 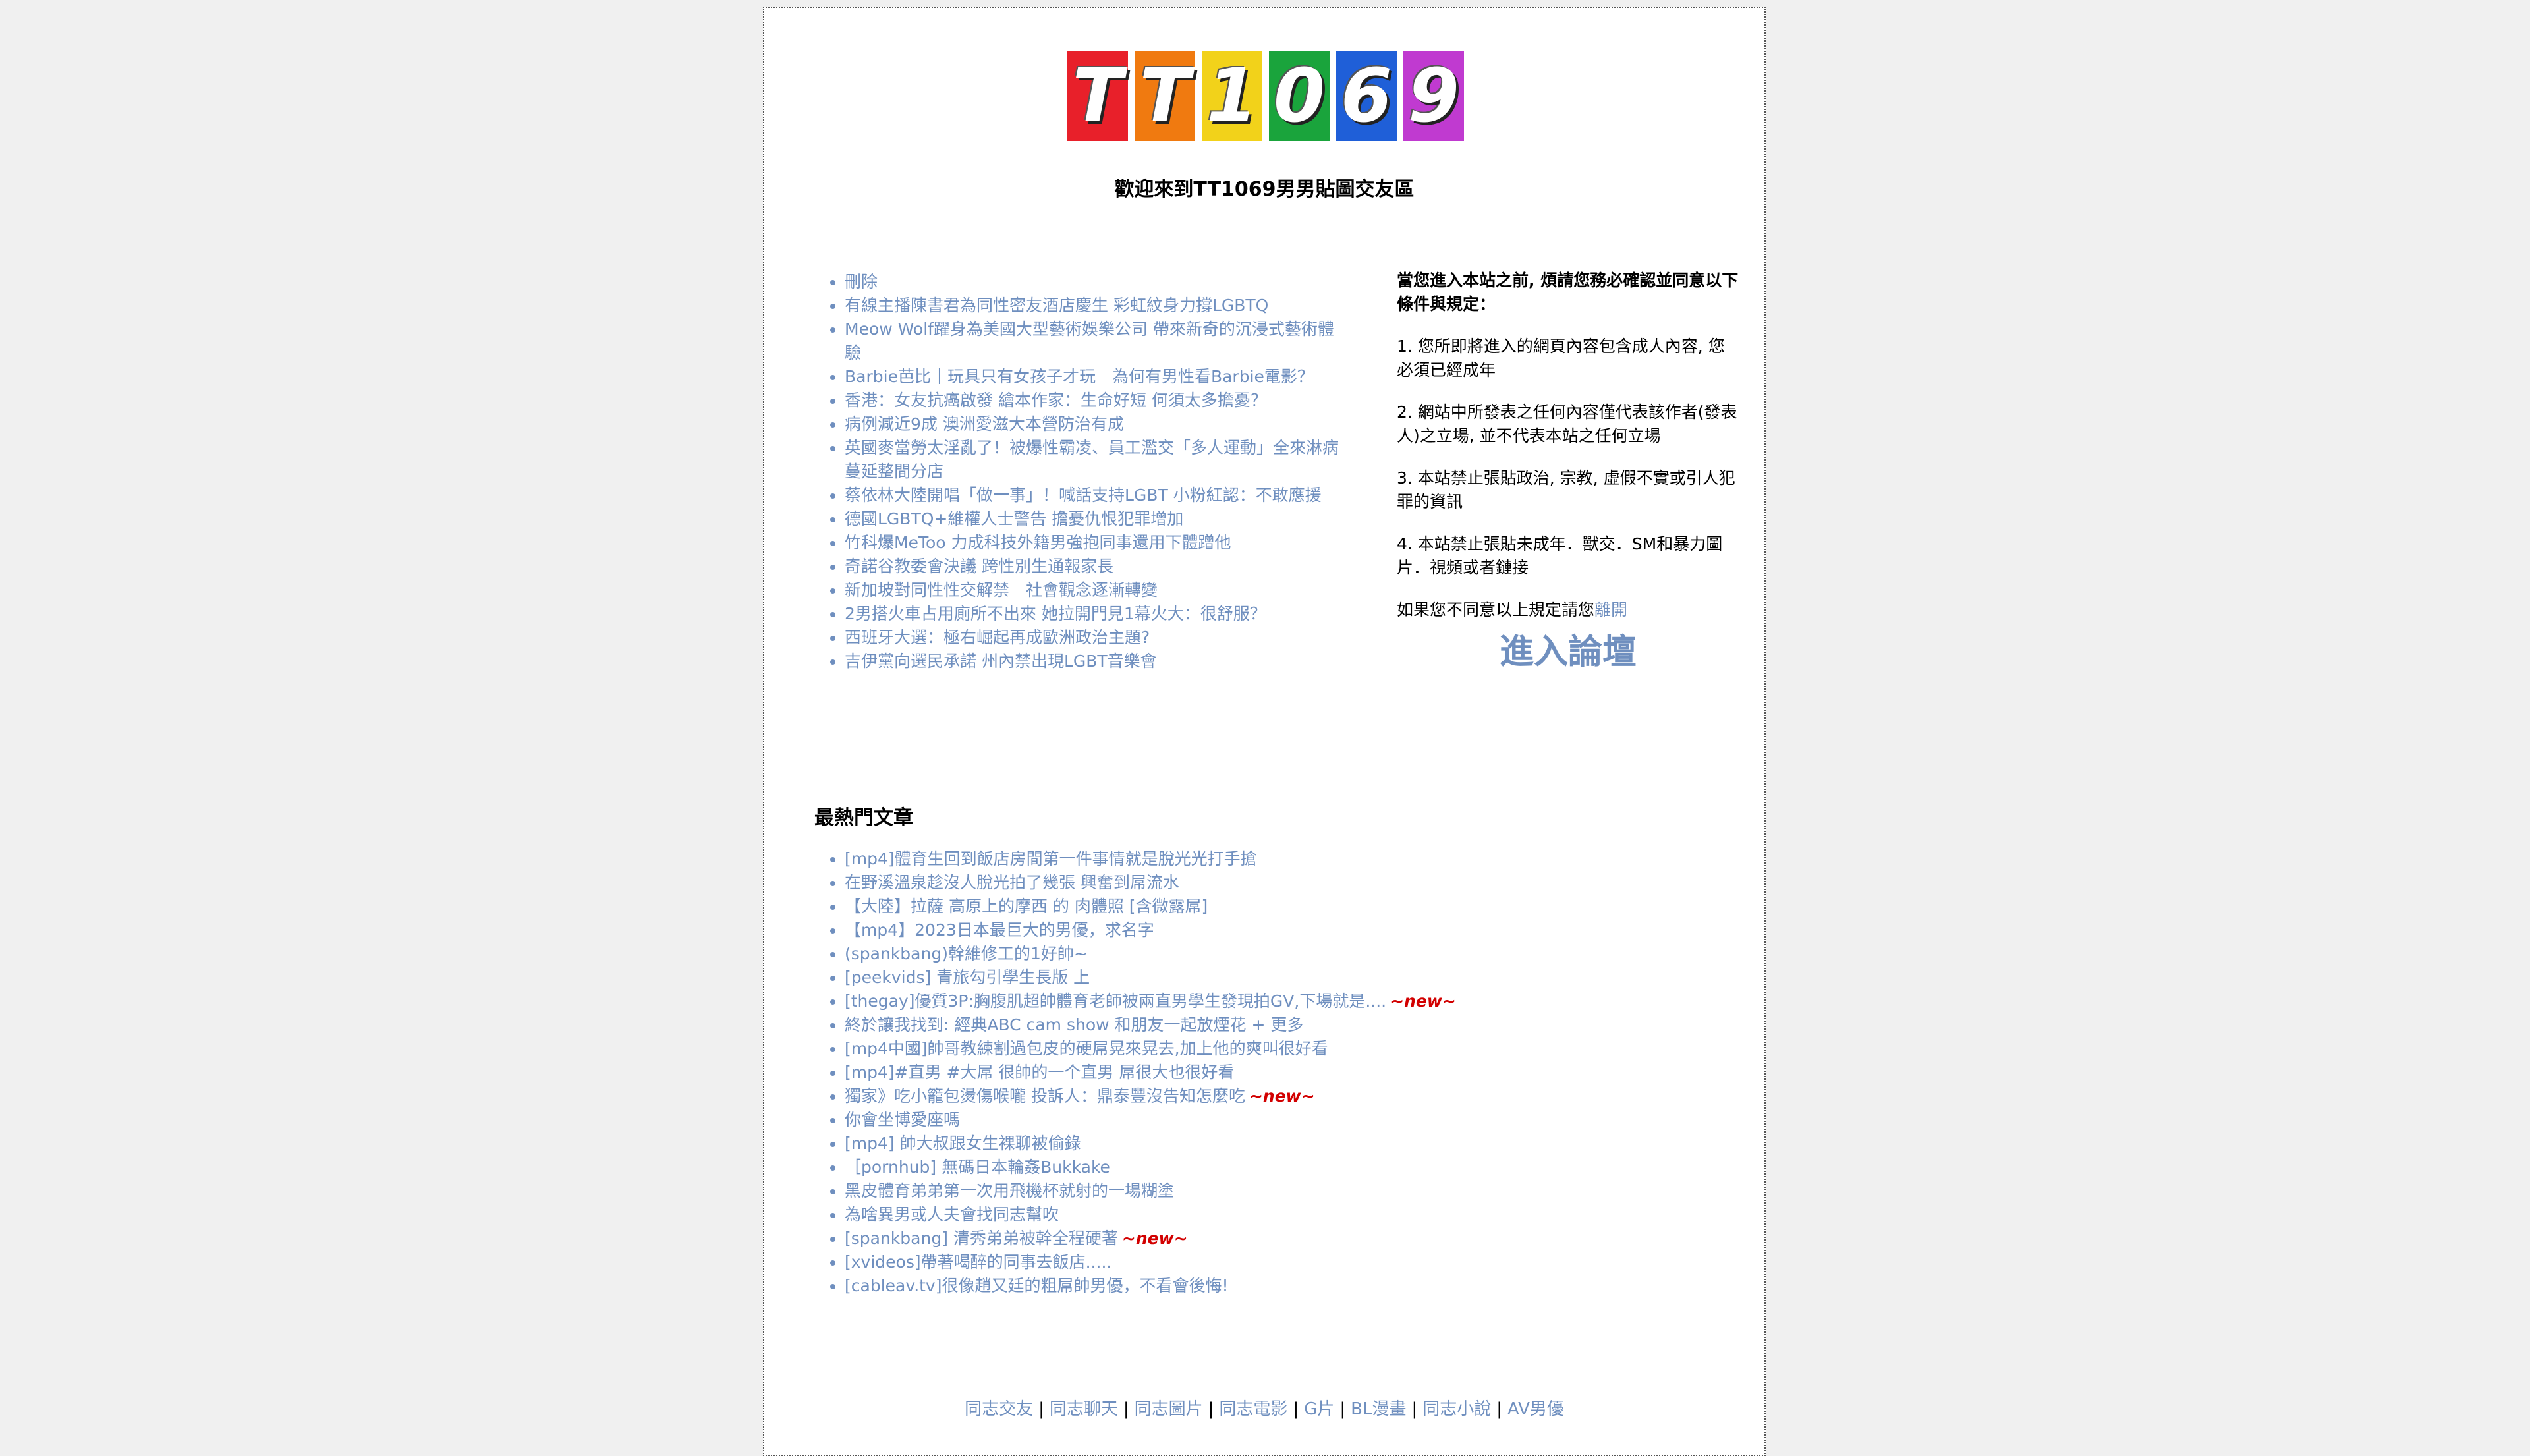 I want to click on hot-article-link: [mp4] 帥大叔跟女生裸聊被偷錄, so click(x=963, y=1143).